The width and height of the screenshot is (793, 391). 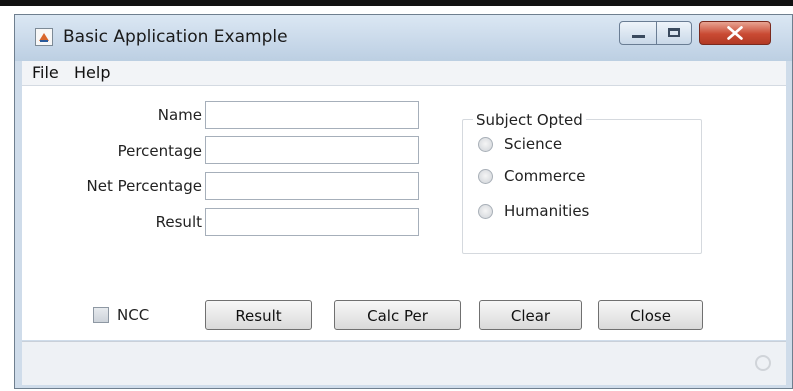 What do you see at coordinates (638, 33) in the screenshot?
I see `minimize-button` at bounding box center [638, 33].